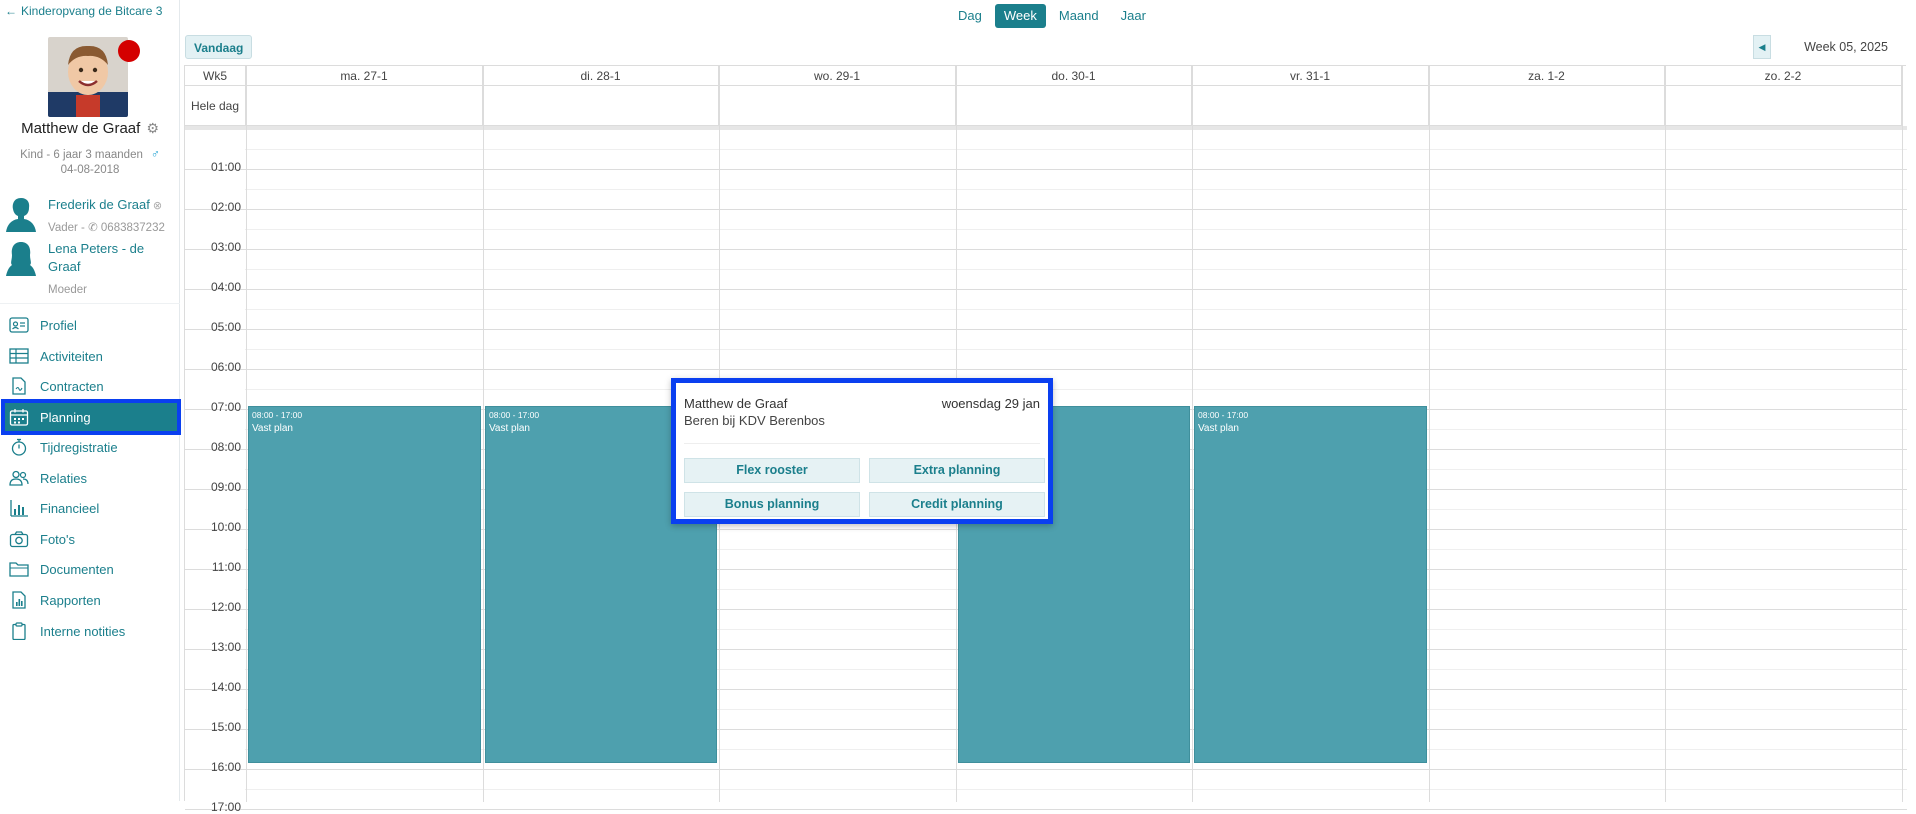 This screenshot has height=814, width=1916. I want to click on day-header: di. 28-1, so click(601, 76).